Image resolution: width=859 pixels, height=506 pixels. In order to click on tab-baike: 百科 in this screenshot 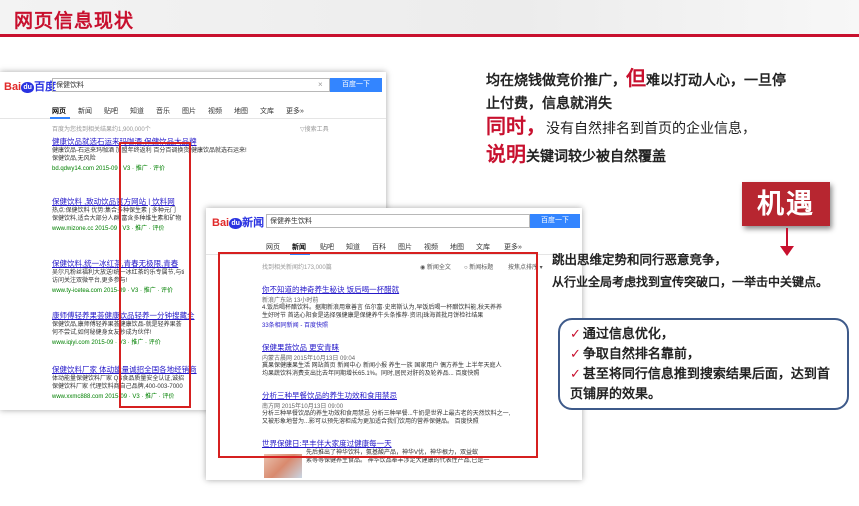, I will do `click(379, 247)`.